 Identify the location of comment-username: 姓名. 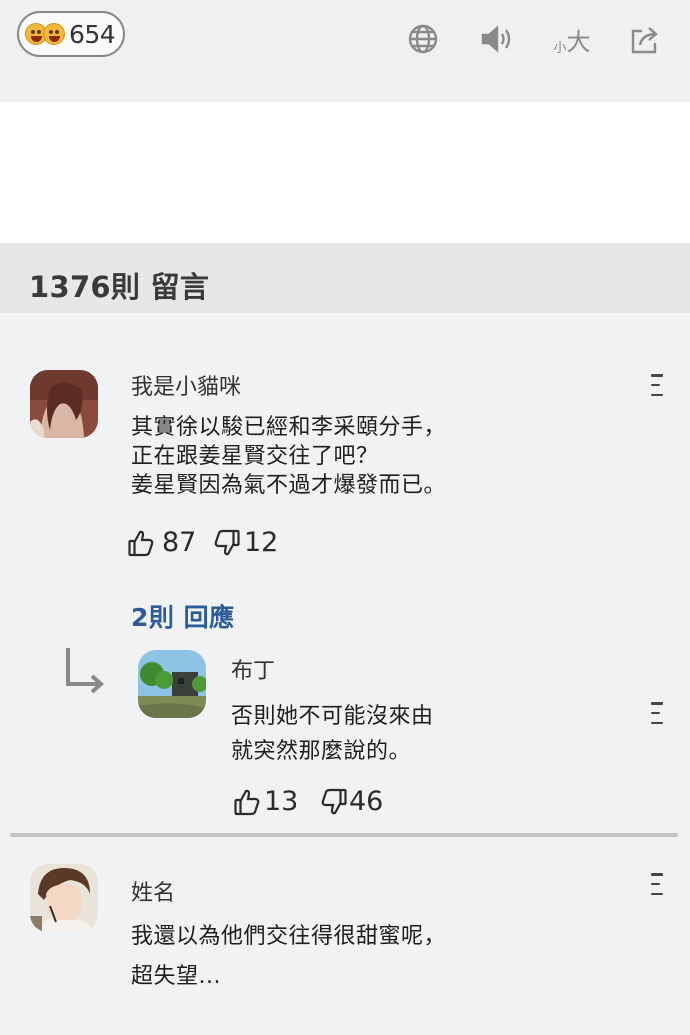
(153, 893).